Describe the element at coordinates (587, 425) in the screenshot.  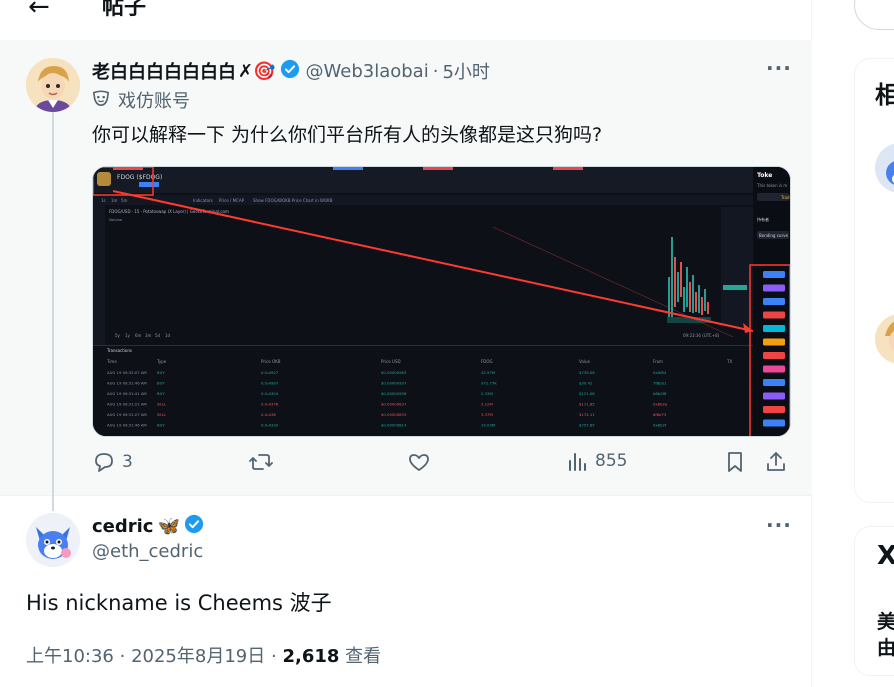
I see `tx-cell: $757.85` at that location.